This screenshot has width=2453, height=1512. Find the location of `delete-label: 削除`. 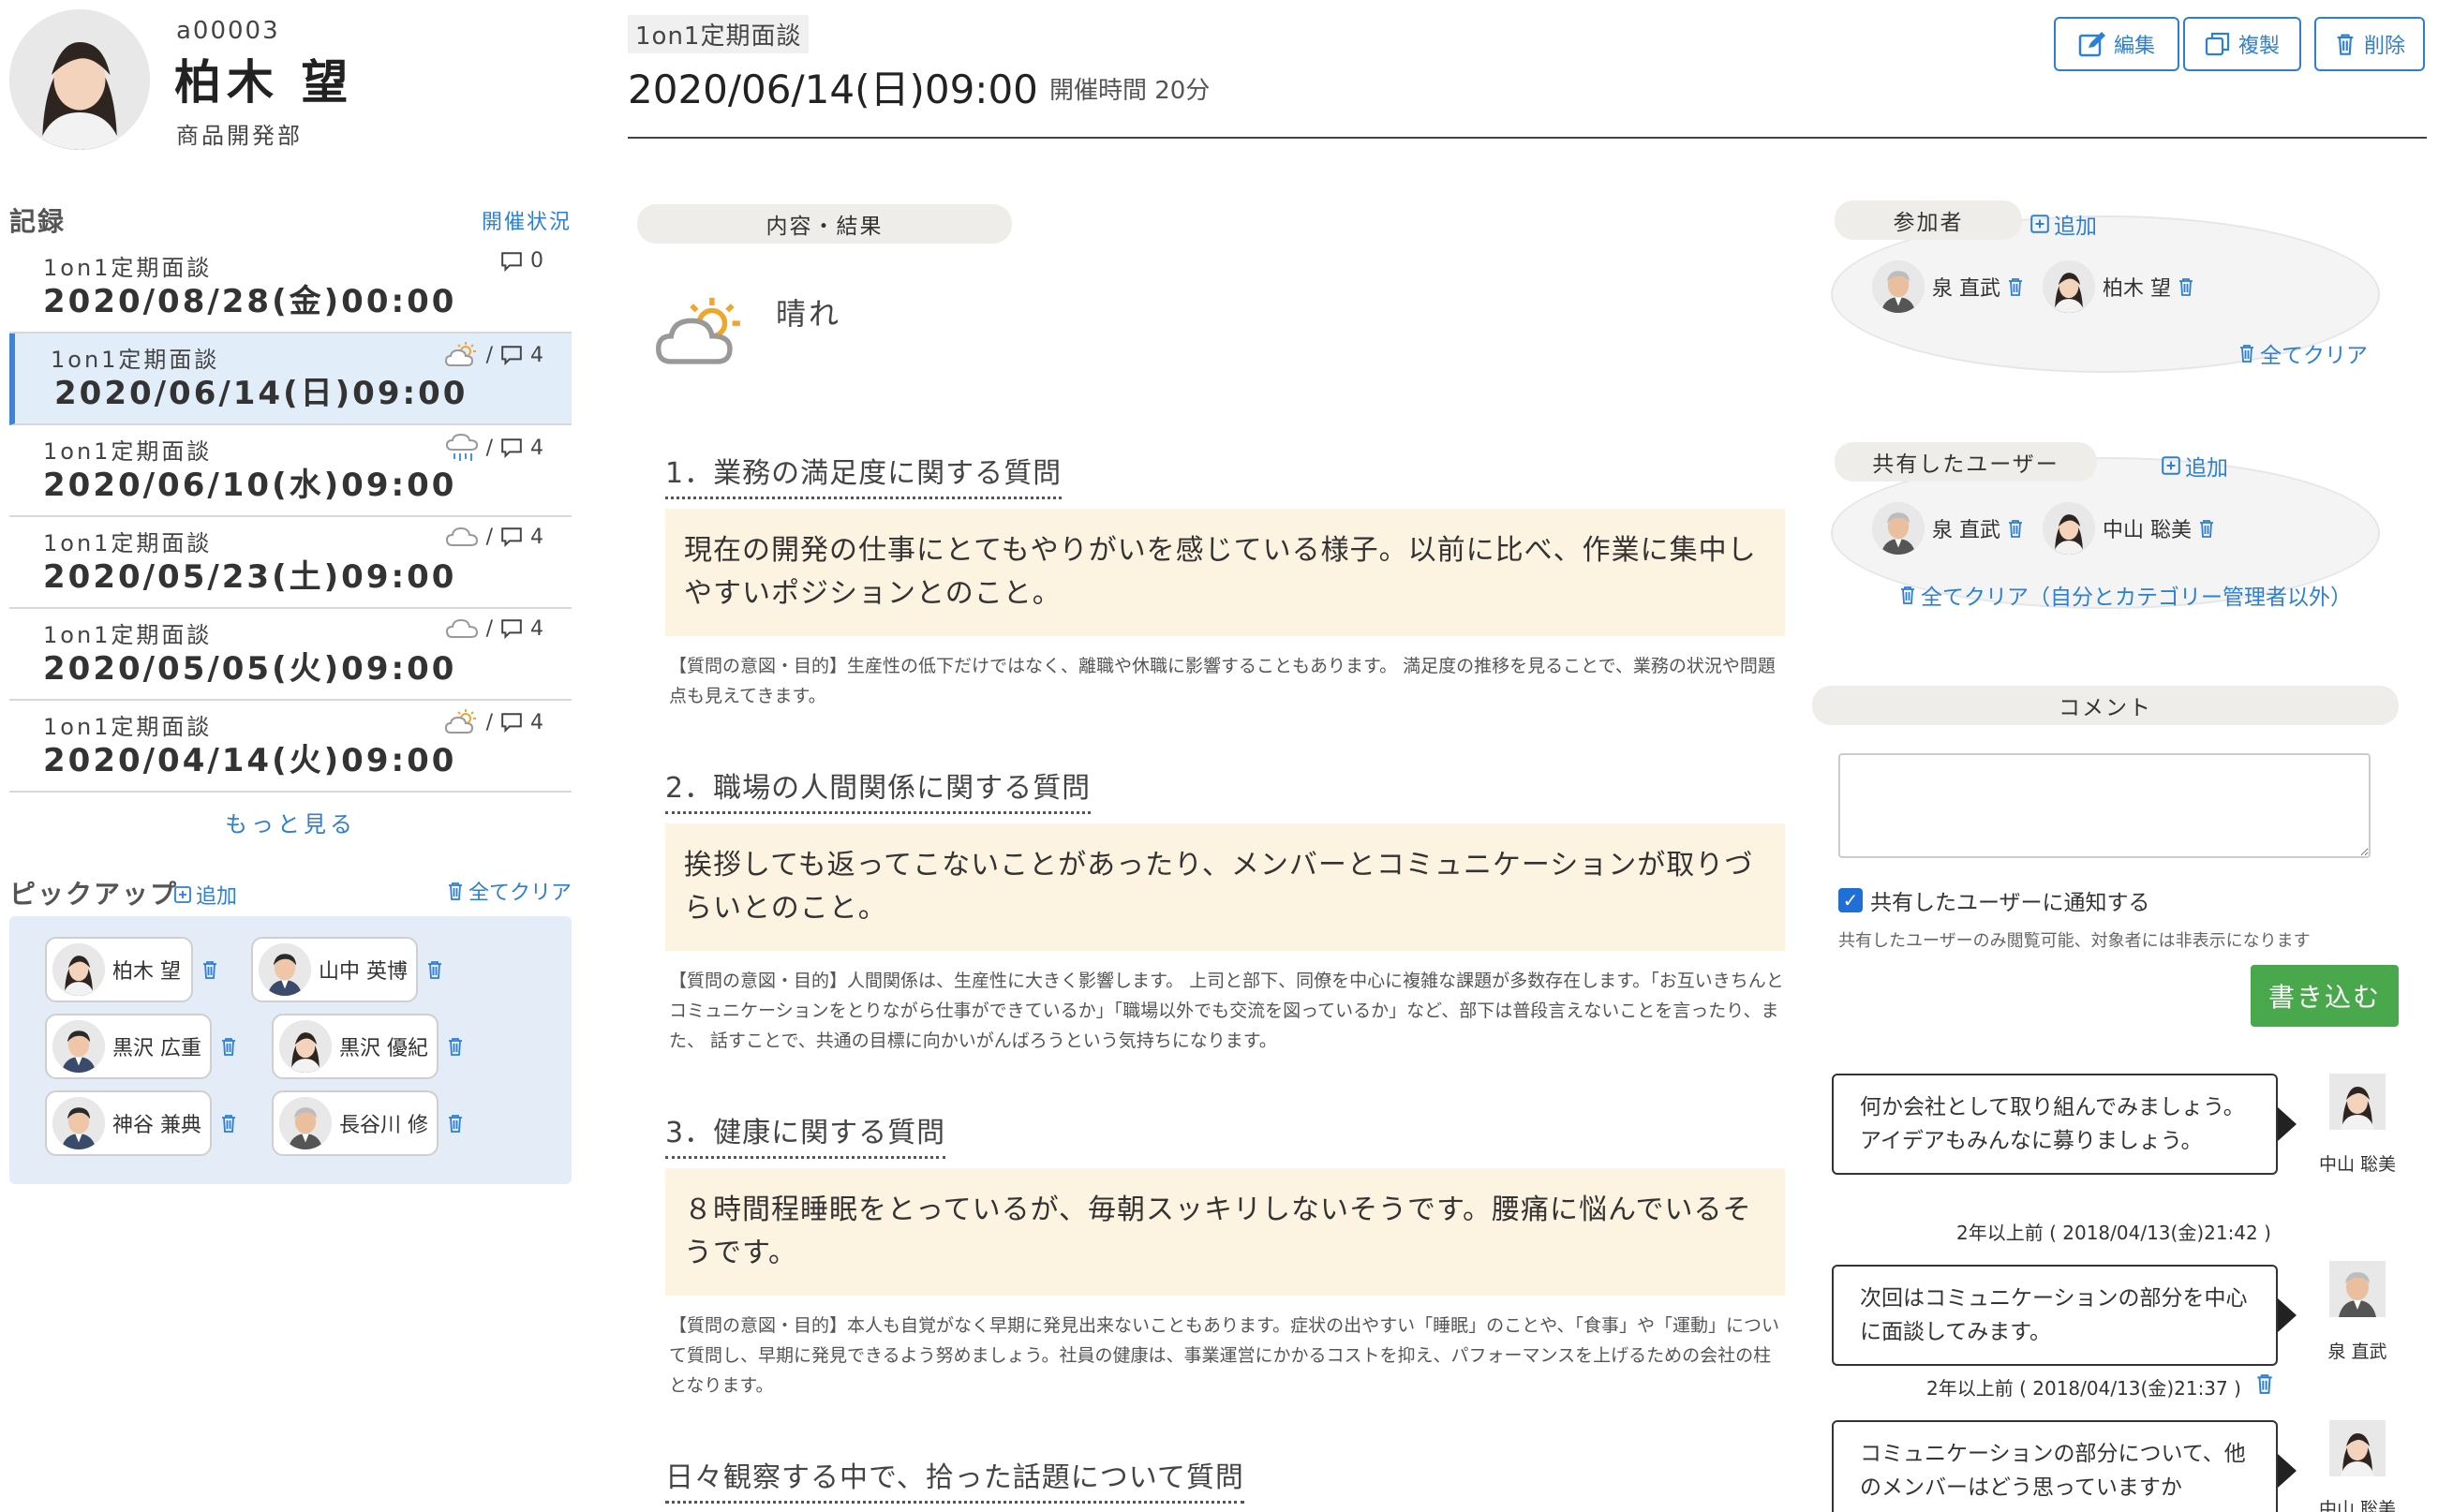

delete-label: 削除 is located at coordinates (2384, 46).